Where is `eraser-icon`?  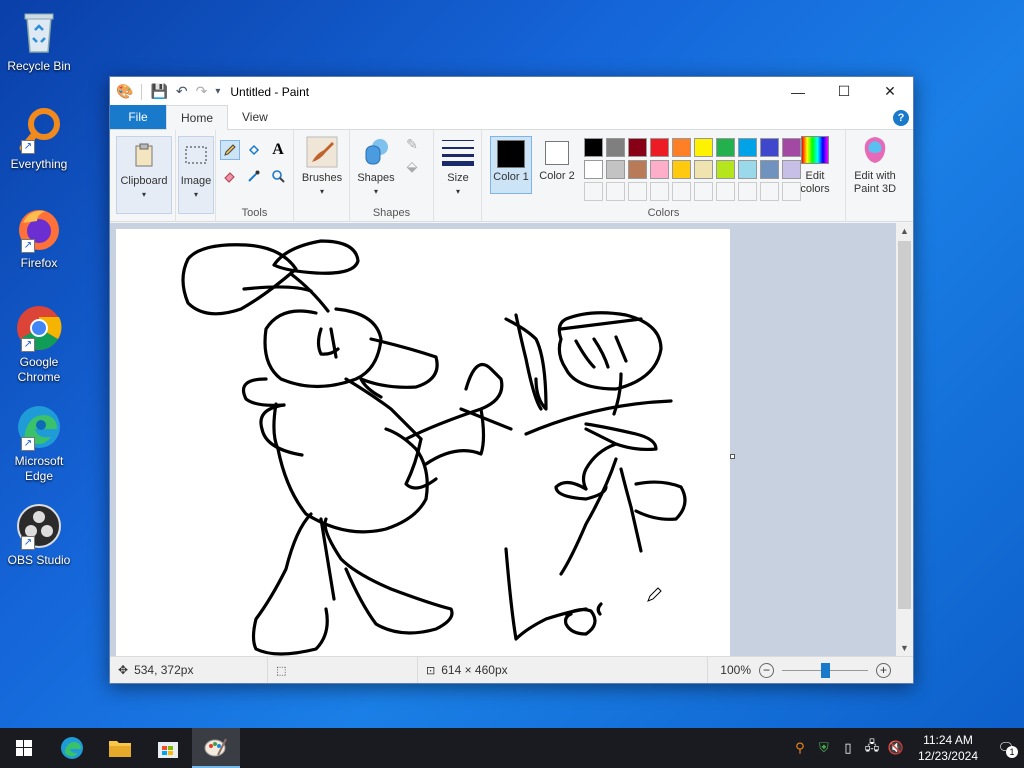
eraser-icon is located at coordinates (230, 176).